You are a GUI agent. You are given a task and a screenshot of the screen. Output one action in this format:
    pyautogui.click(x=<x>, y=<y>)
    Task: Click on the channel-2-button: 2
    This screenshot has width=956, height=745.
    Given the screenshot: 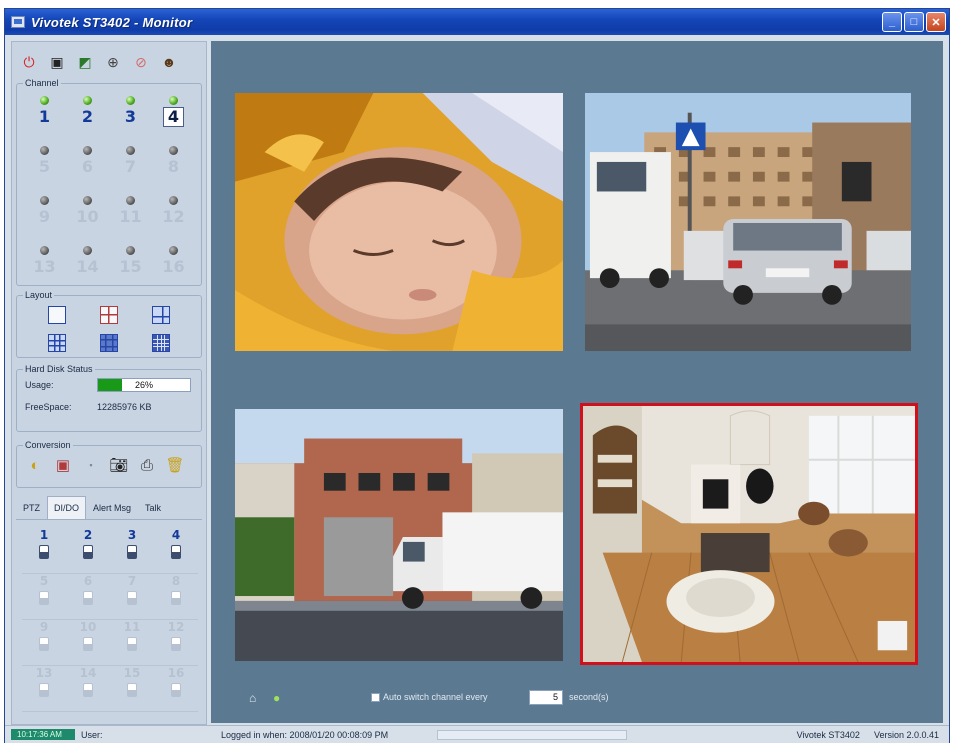 What is the action you would take?
    pyautogui.click(x=87, y=114)
    